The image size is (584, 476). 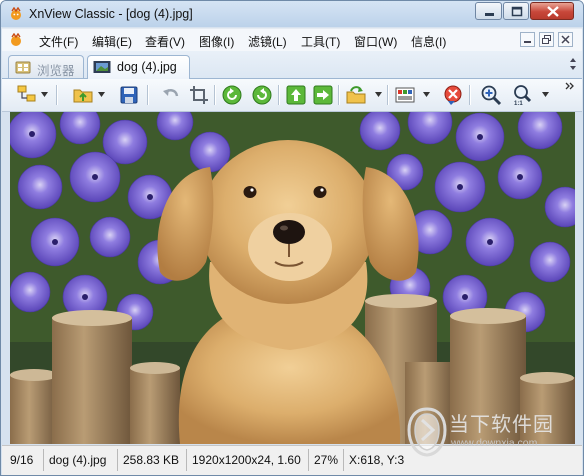 What do you see at coordinates (375, 41) in the screenshot?
I see `menu-window: 窗口(W)` at bounding box center [375, 41].